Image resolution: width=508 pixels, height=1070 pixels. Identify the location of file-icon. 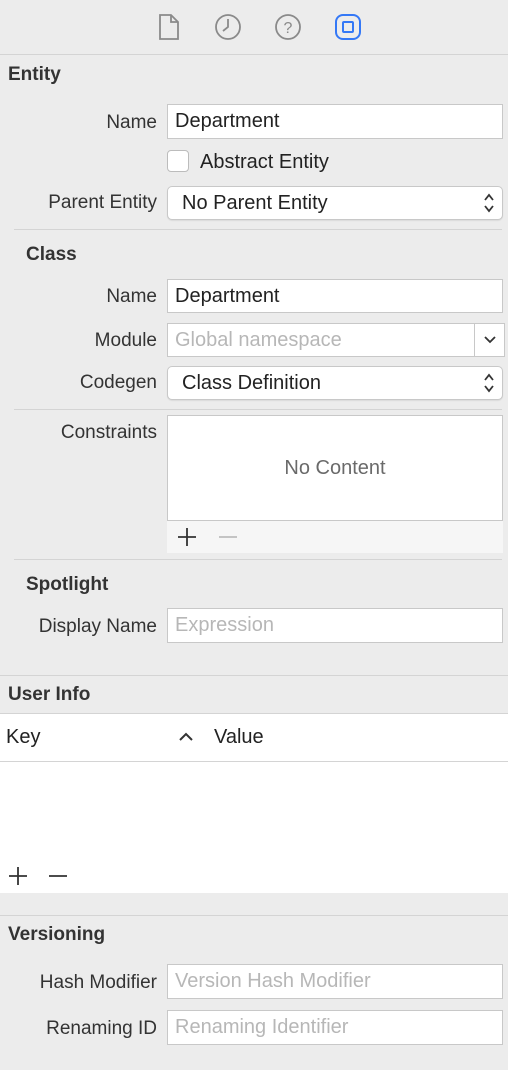
(169, 27).